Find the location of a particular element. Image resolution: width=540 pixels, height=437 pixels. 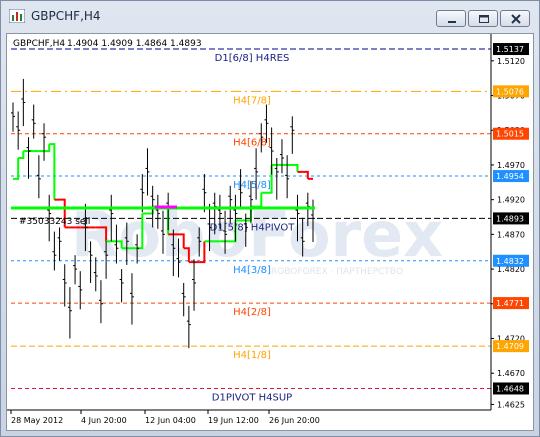

window-title: GBPCHF,H4 is located at coordinates (66, 16).